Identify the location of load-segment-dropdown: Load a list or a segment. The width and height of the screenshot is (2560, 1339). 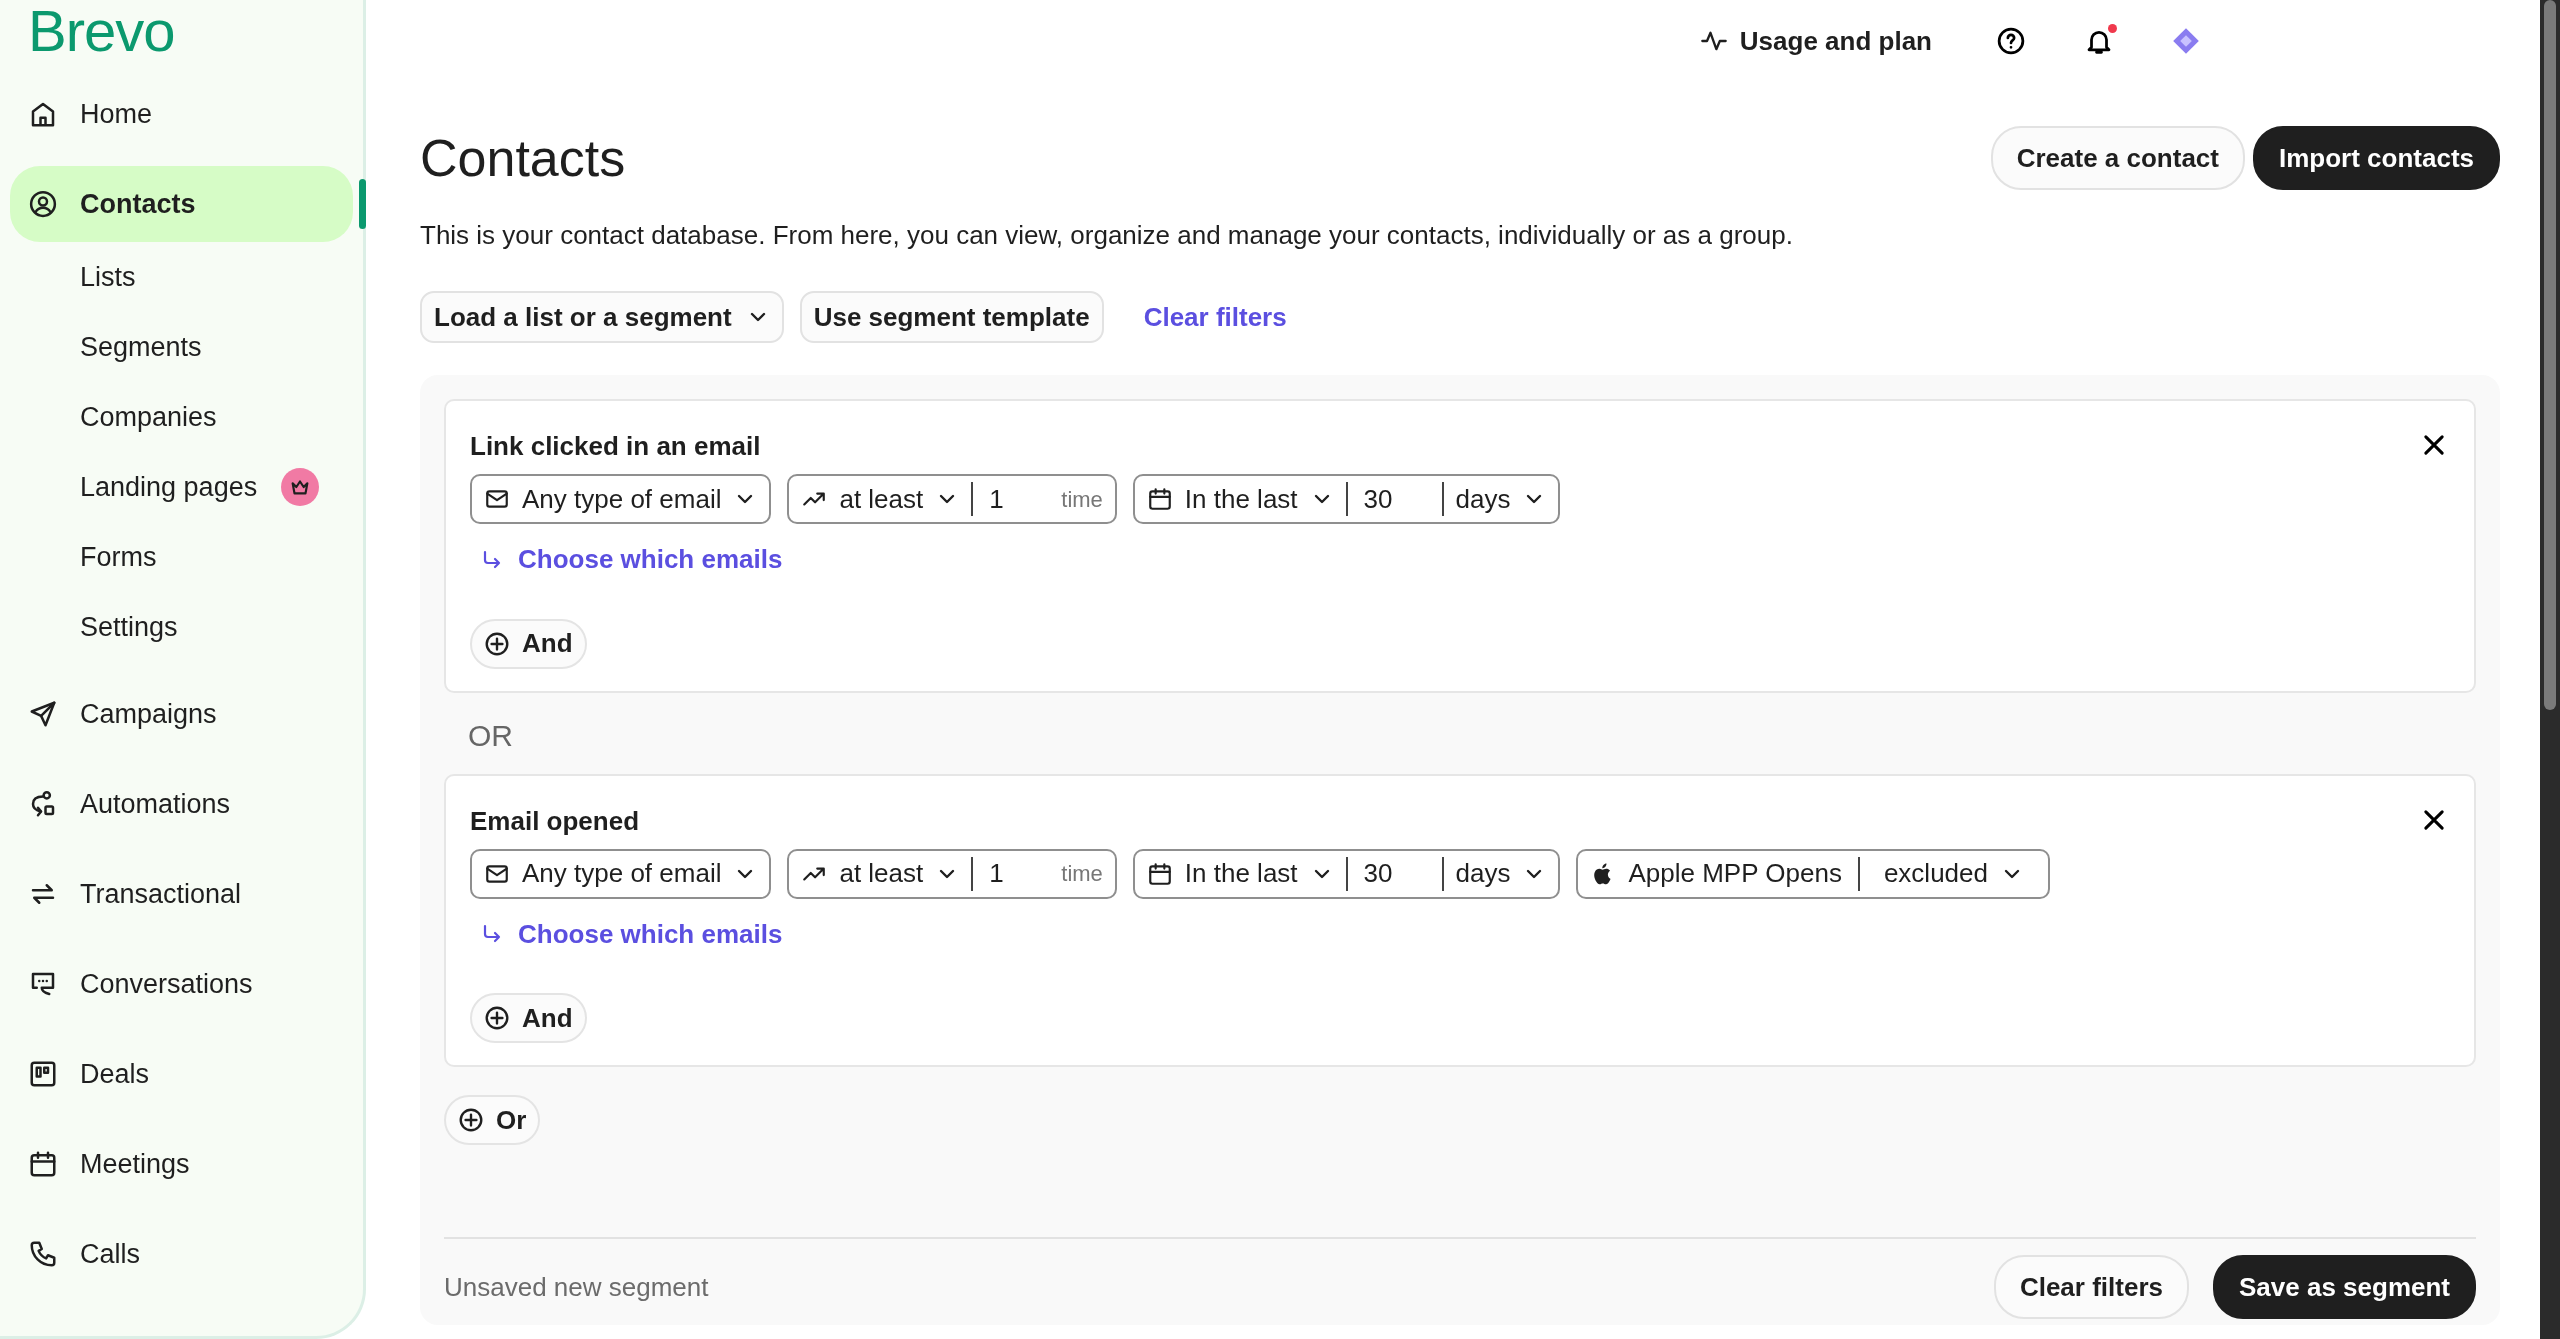
(602, 317).